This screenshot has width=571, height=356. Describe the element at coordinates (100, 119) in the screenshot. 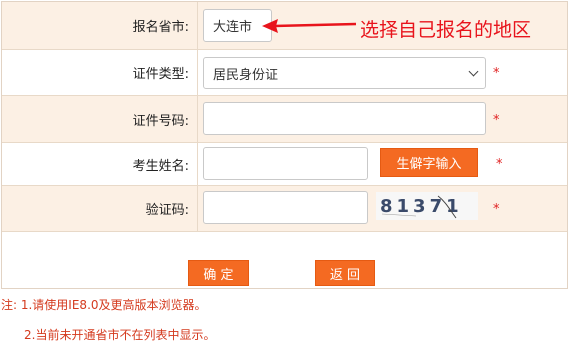

I see `id-number-label: 证件号码:` at that location.